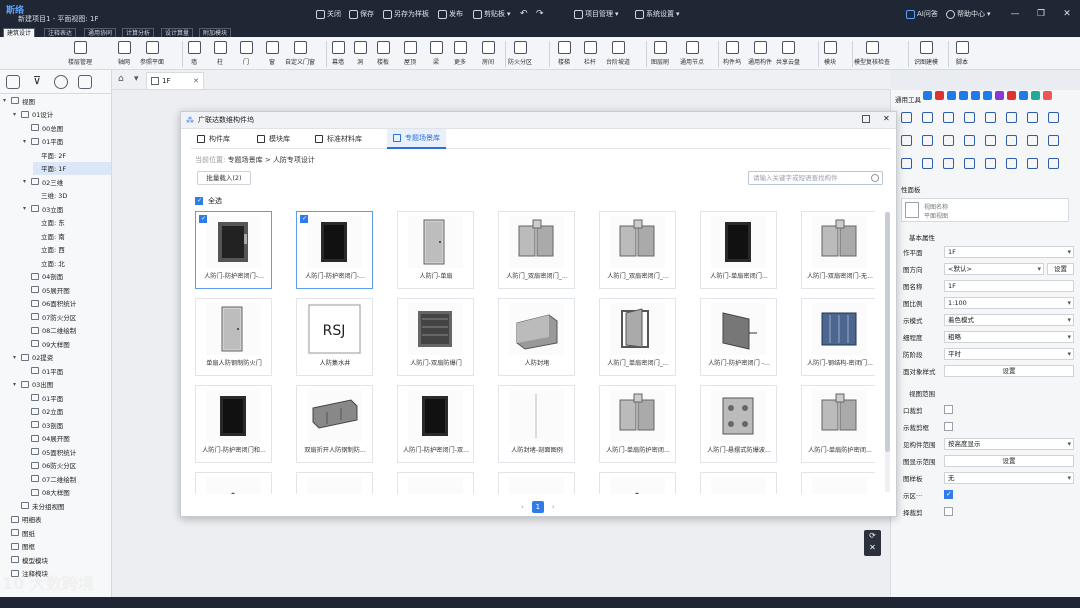  What do you see at coordinates (1009, 353) in the screenshot?
I see `property-value: 平时` at bounding box center [1009, 353].